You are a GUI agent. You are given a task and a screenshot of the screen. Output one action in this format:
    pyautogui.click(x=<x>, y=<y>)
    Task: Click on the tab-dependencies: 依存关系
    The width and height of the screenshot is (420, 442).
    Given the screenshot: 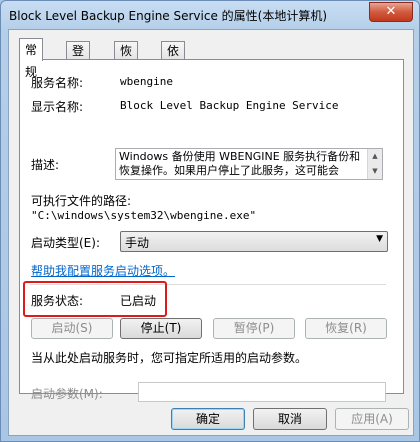 What is the action you would take?
    pyautogui.click(x=173, y=76)
    